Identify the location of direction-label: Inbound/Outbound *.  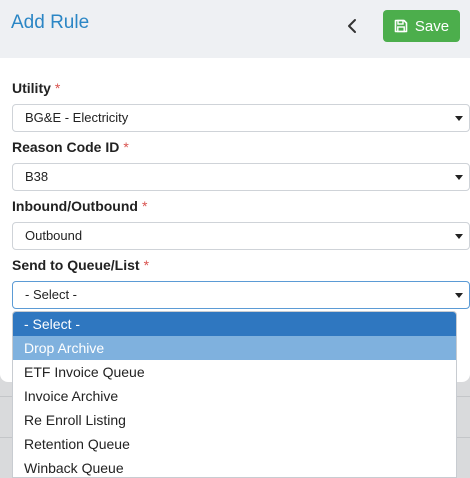
(80, 206).